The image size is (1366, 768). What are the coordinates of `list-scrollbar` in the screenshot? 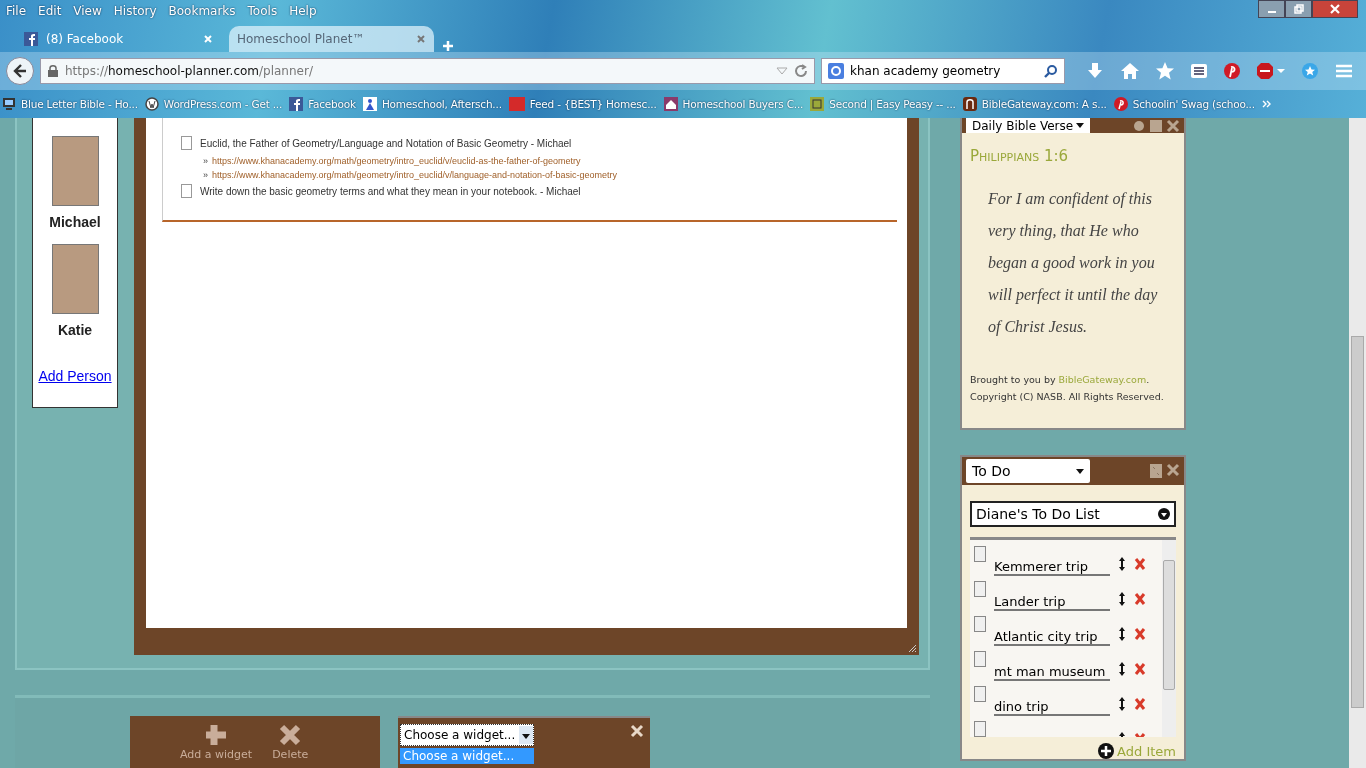 It's located at (1169, 638).